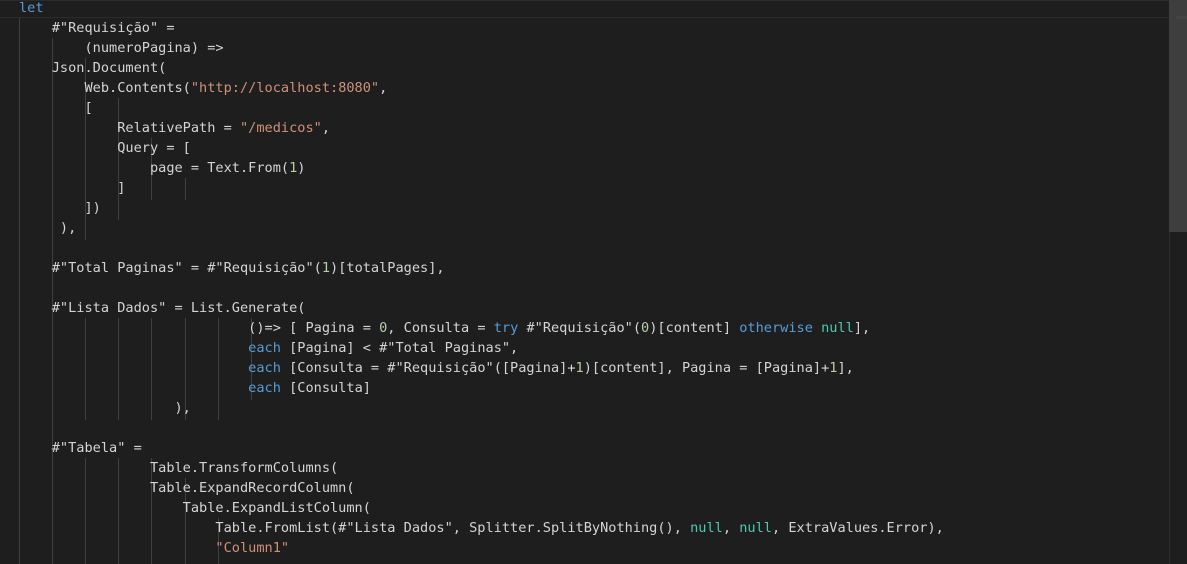 Image resolution: width=1187 pixels, height=564 pixels. Describe the element at coordinates (325, 388) in the screenshot. I see `code-token: [Consulta]` at that location.